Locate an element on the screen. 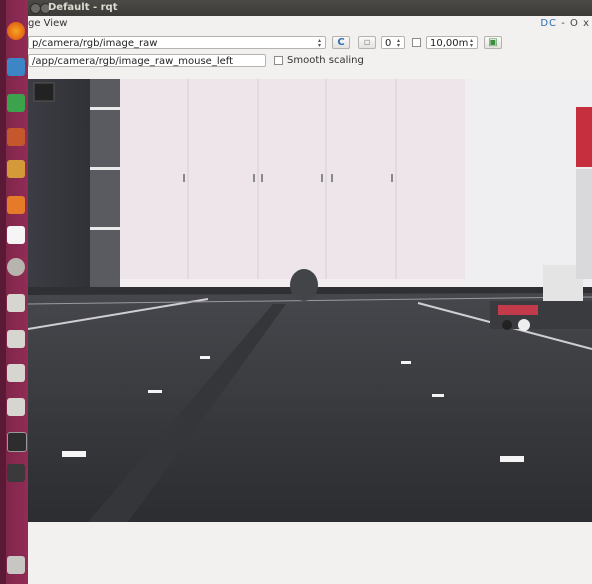 This screenshot has height=584, width=592. terminal-icon is located at coordinates (17, 442).